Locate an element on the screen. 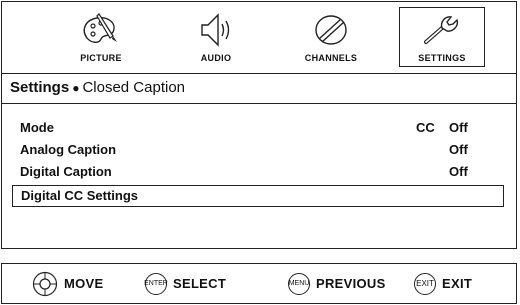  tab-channels: CHANNELS is located at coordinates (331, 37).